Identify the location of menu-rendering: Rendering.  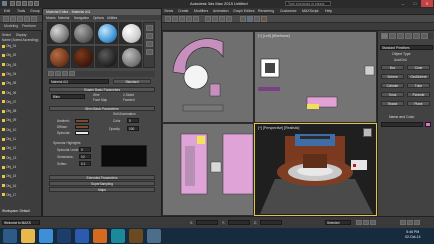
(266, 11).